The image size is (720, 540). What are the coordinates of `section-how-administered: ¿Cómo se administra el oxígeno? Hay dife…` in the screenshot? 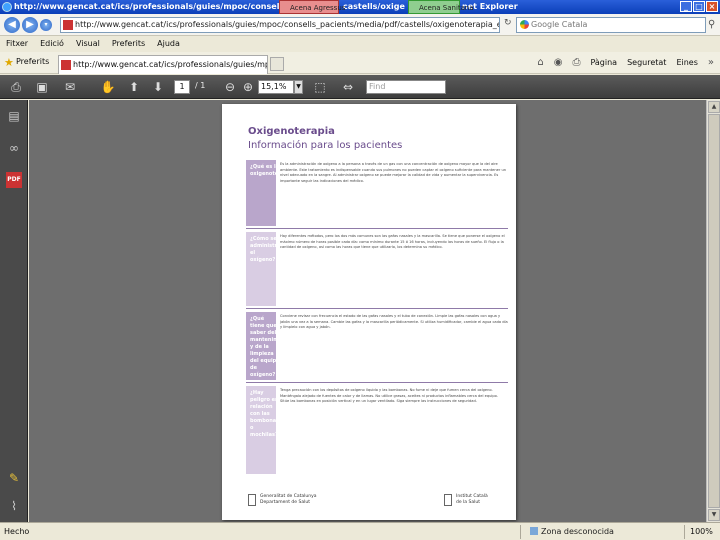 It's located at (377, 269).